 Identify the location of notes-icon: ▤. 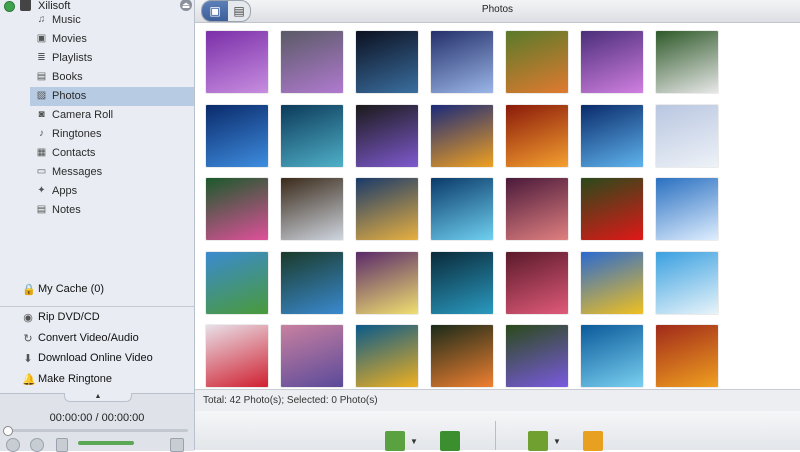
(41, 209).